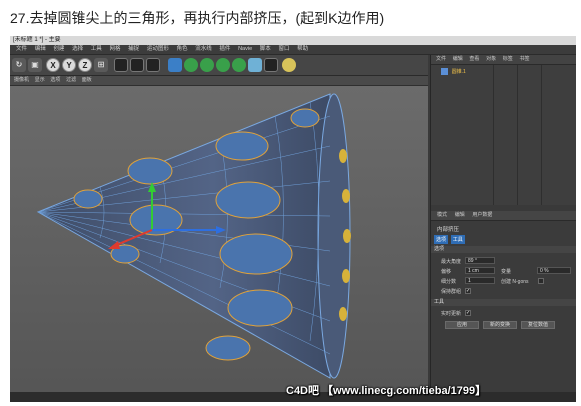 This screenshot has width=581, height=406. What do you see at coordinates (293, 40) in the screenshot?
I see `window-title: [未标题 1 *] - 主要` at bounding box center [293, 40].